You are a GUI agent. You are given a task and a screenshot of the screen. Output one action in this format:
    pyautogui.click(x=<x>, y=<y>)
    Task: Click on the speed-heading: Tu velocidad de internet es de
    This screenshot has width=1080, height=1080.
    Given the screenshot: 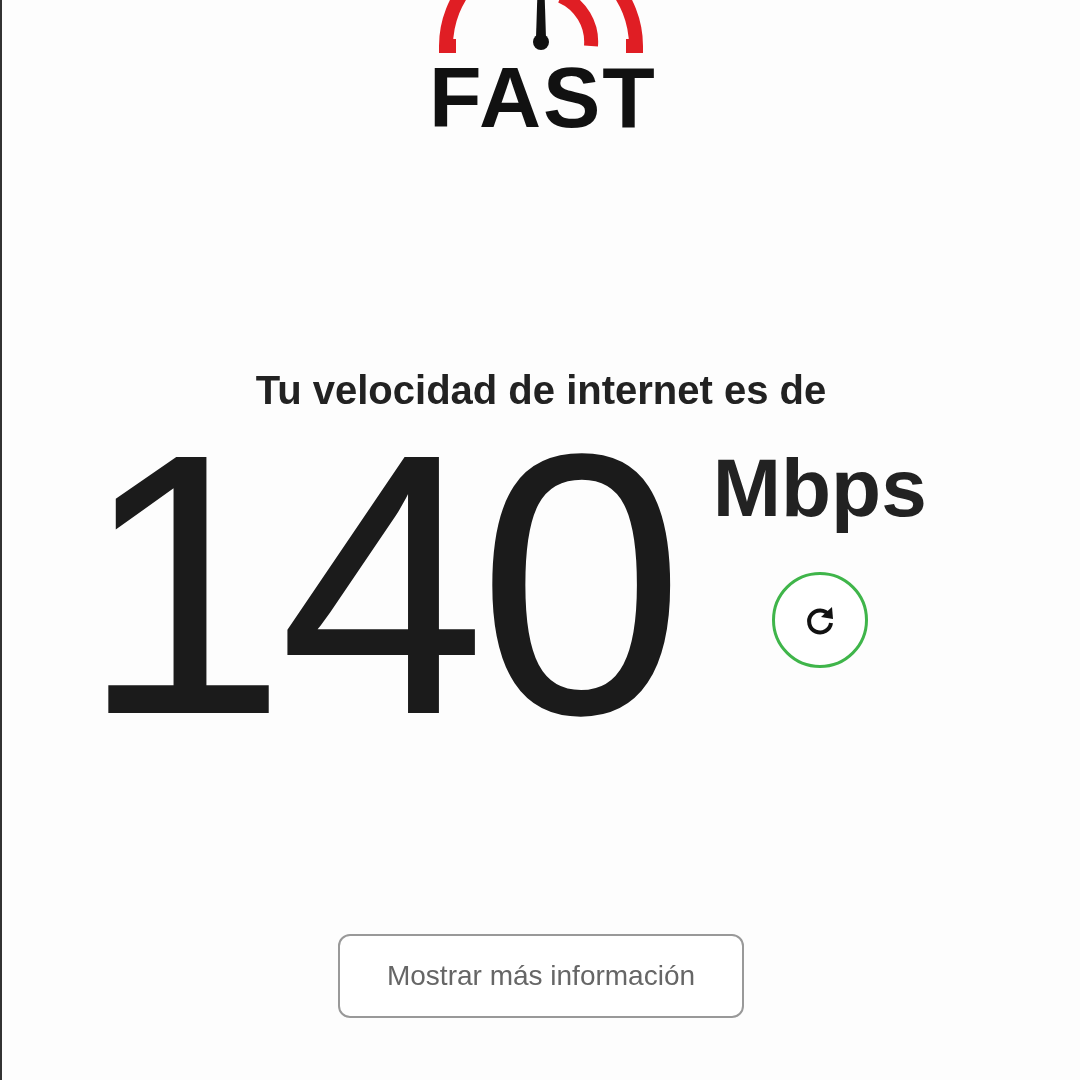 What is the action you would take?
    pyautogui.click(x=541, y=390)
    